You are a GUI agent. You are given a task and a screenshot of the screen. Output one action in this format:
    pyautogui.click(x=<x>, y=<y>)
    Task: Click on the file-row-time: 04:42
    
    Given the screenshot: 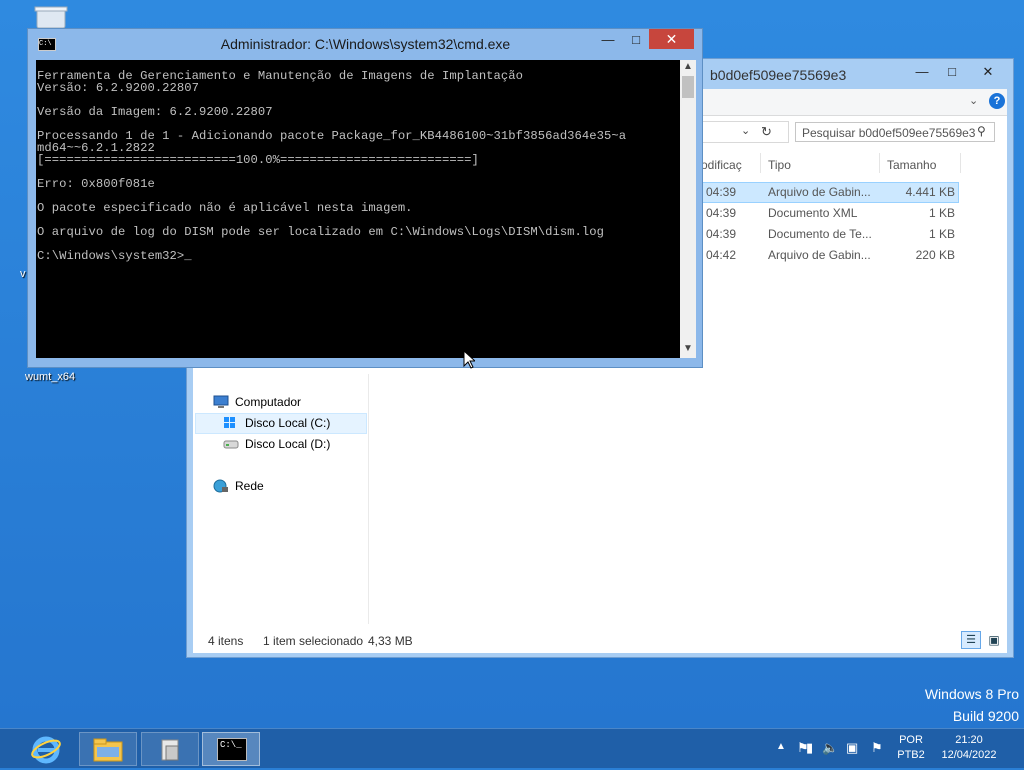 What is the action you would take?
    pyautogui.click(x=721, y=255)
    